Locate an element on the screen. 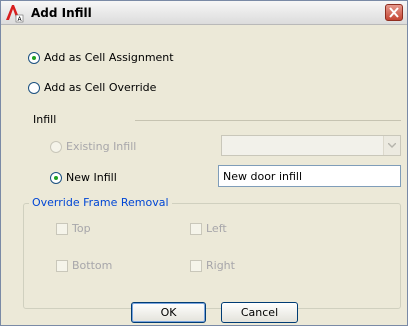 The width and height of the screenshot is (410, 328). new-infill-radio is located at coordinates (56, 177).